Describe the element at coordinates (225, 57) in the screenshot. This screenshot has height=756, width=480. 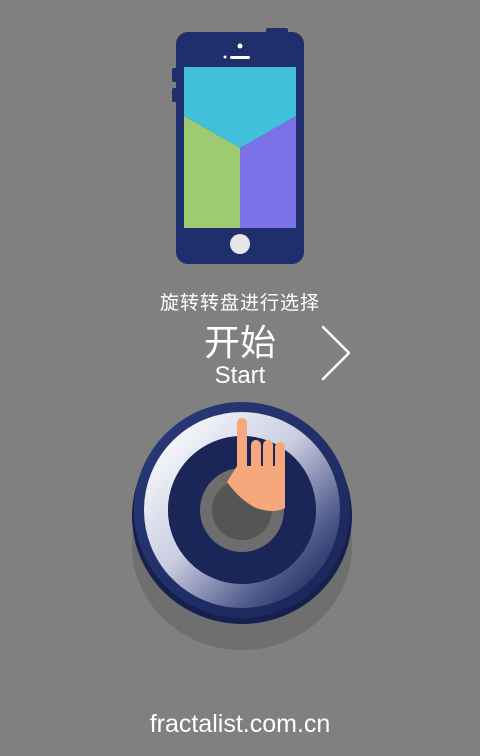
I see `phone-sensor` at that location.